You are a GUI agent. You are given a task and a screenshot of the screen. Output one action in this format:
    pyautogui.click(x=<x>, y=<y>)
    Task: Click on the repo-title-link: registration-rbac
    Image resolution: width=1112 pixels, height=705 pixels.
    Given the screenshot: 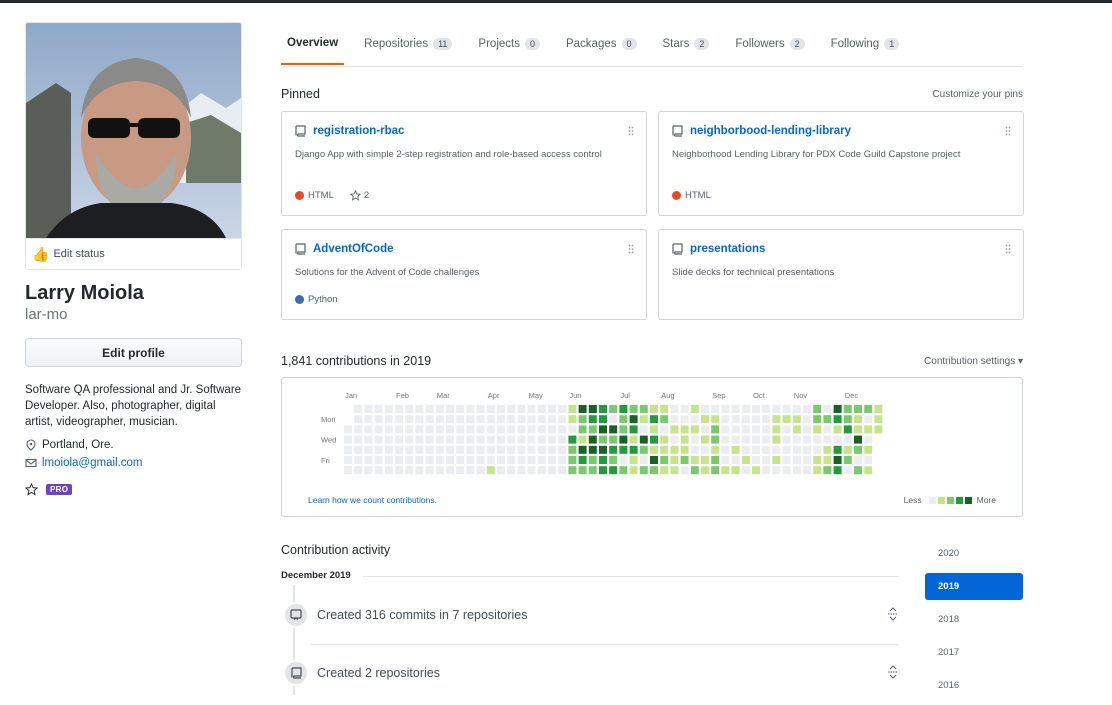 What is the action you would take?
    pyautogui.click(x=349, y=131)
    